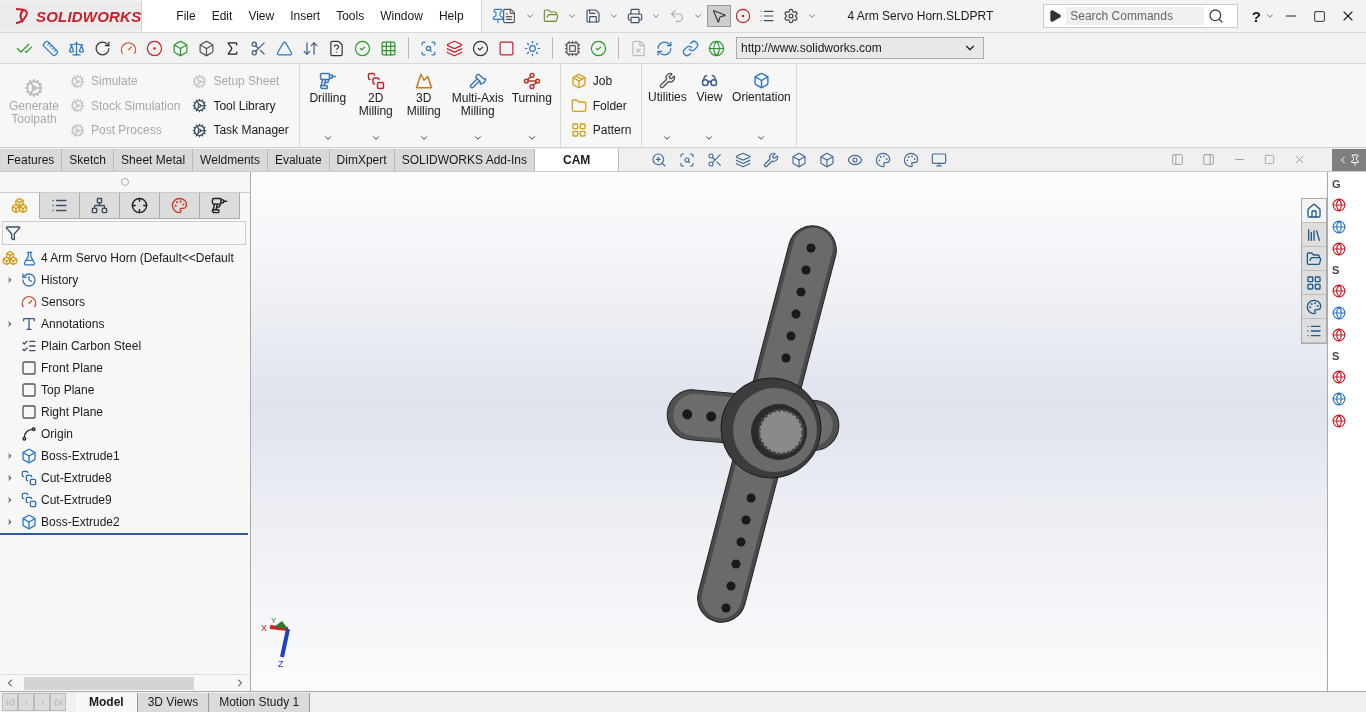  What do you see at coordinates (578, 81) in the screenshot?
I see `package-icon` at bounding box center [578, 81].